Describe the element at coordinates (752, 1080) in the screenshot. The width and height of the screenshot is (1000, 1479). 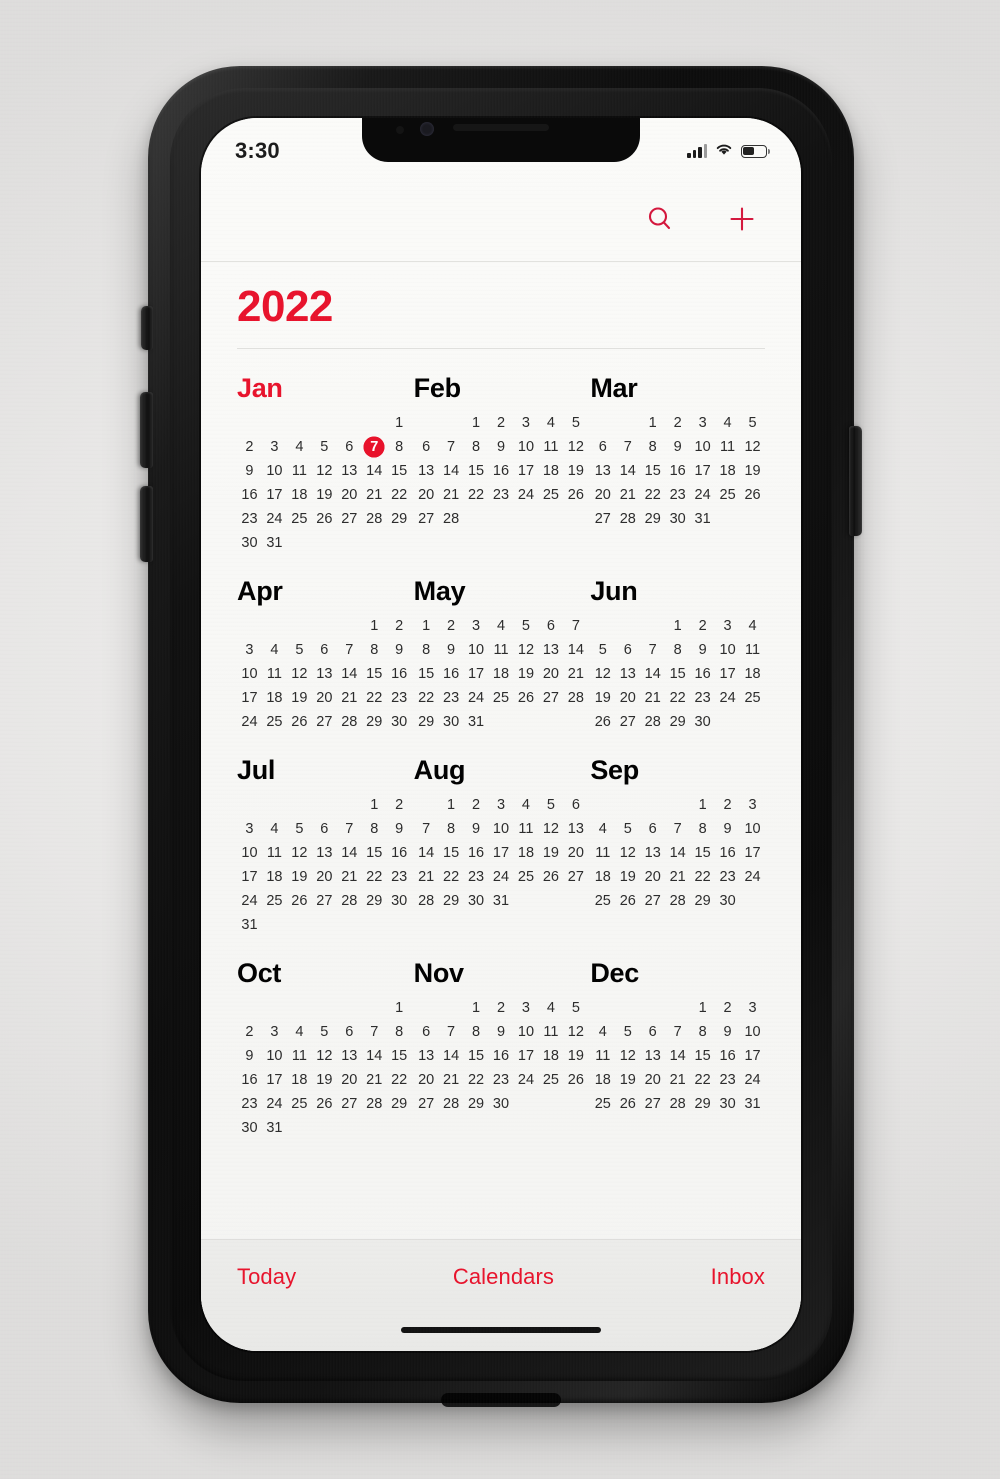
I see `day-cell: 24` at that location.